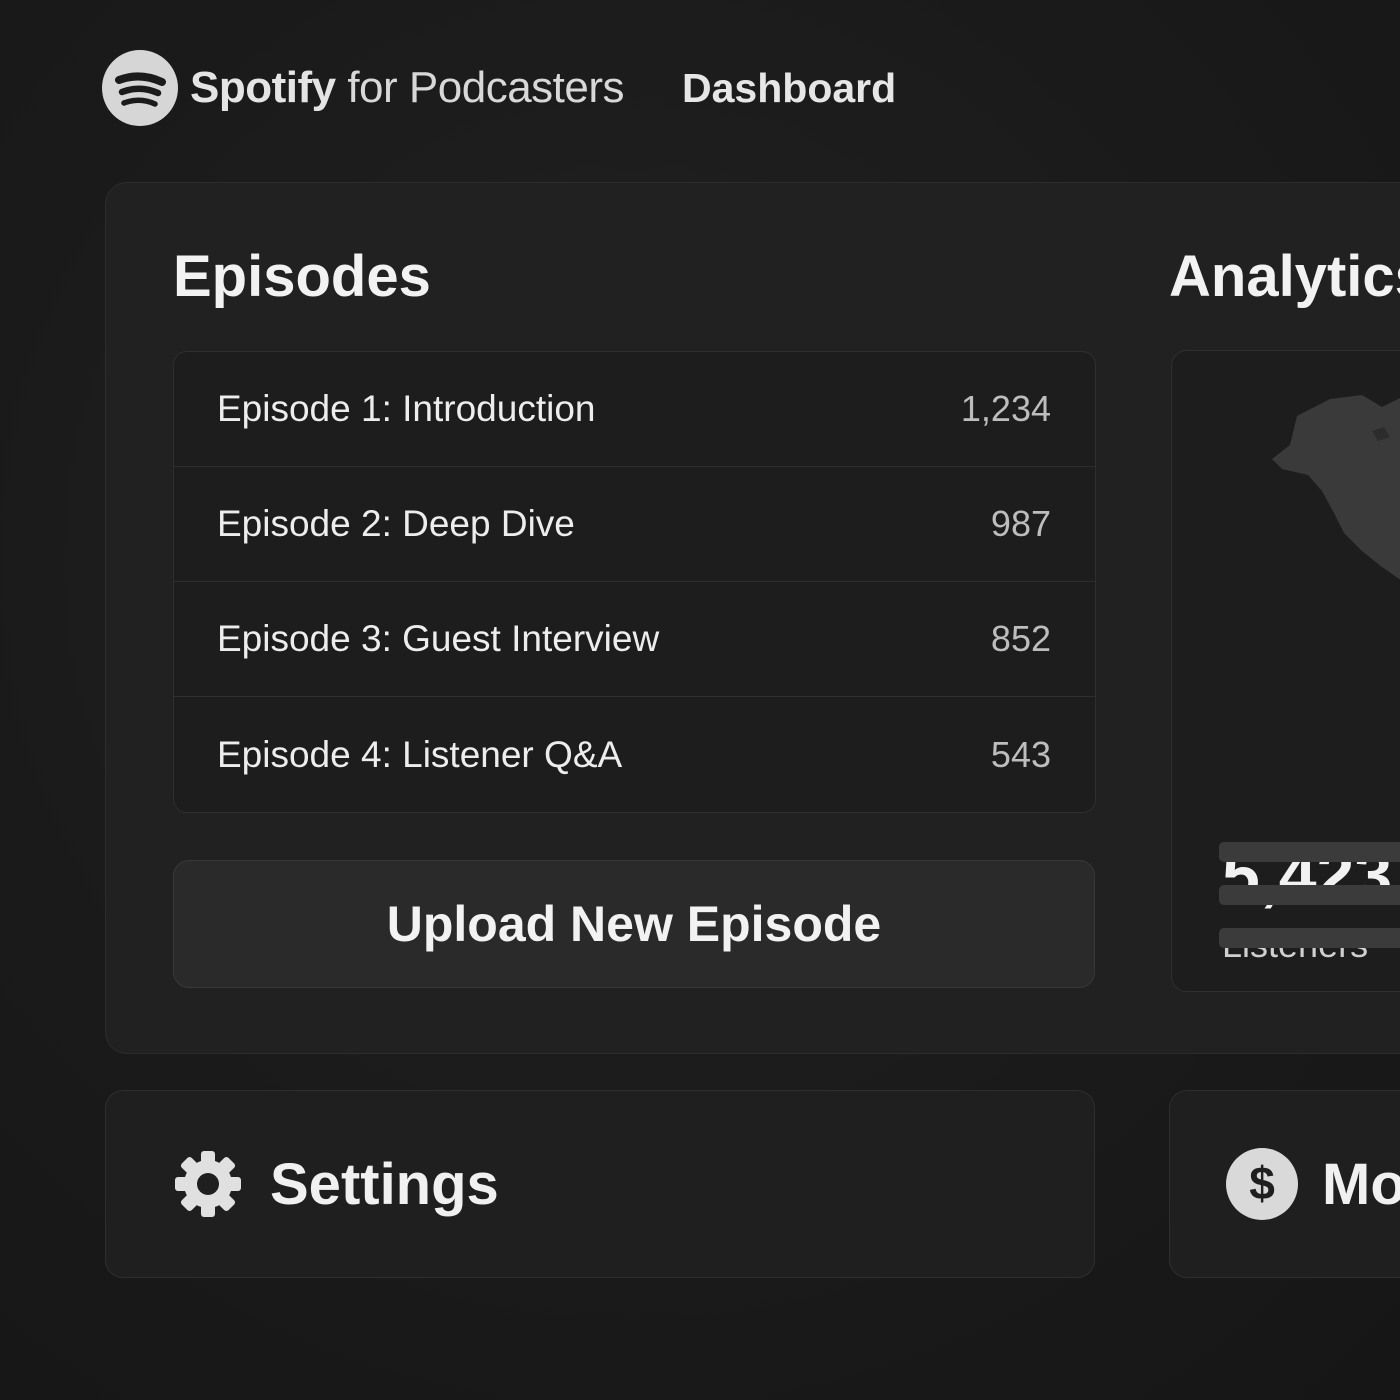 This screenshot has width=1400, height=1400. What do you see at coordinates (384, 1184) in the screenshot?
I see `settings-label: Settings` at bounding box center [384, 1184].